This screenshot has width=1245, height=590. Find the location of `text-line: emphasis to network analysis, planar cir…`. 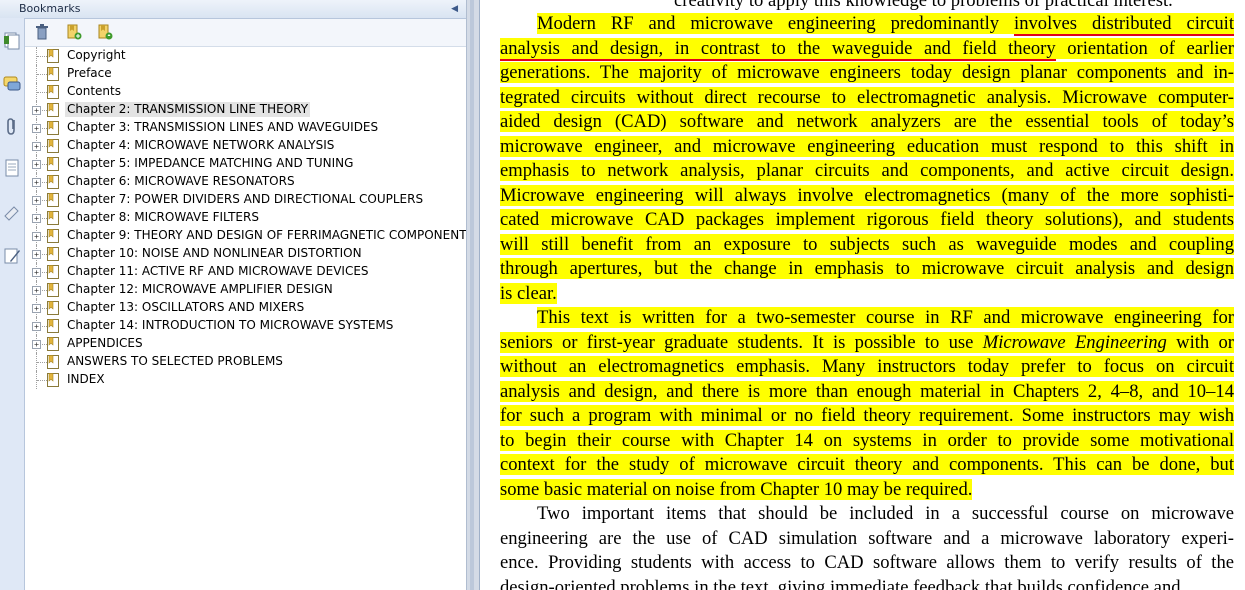

text-line: emphasis to network analysis, planar cir… is located at coordinates (867, 170).